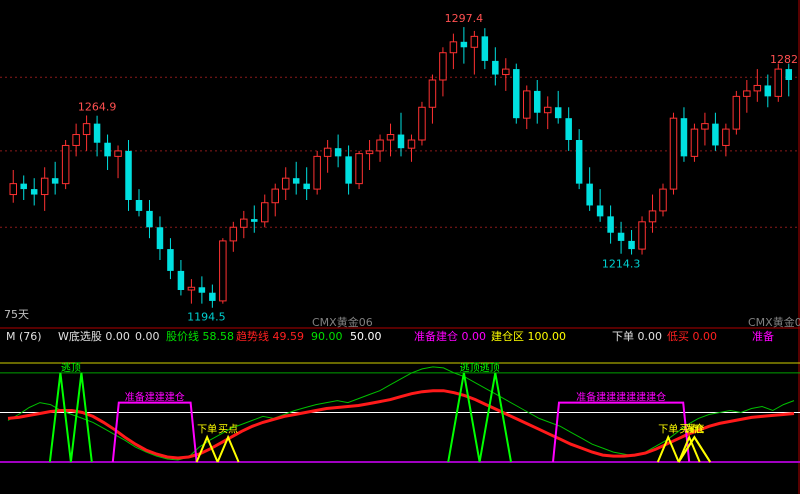  Describe the element at coordinates (71, 367) in the screenshot. I see `signal-label: 逃顶` at that location.